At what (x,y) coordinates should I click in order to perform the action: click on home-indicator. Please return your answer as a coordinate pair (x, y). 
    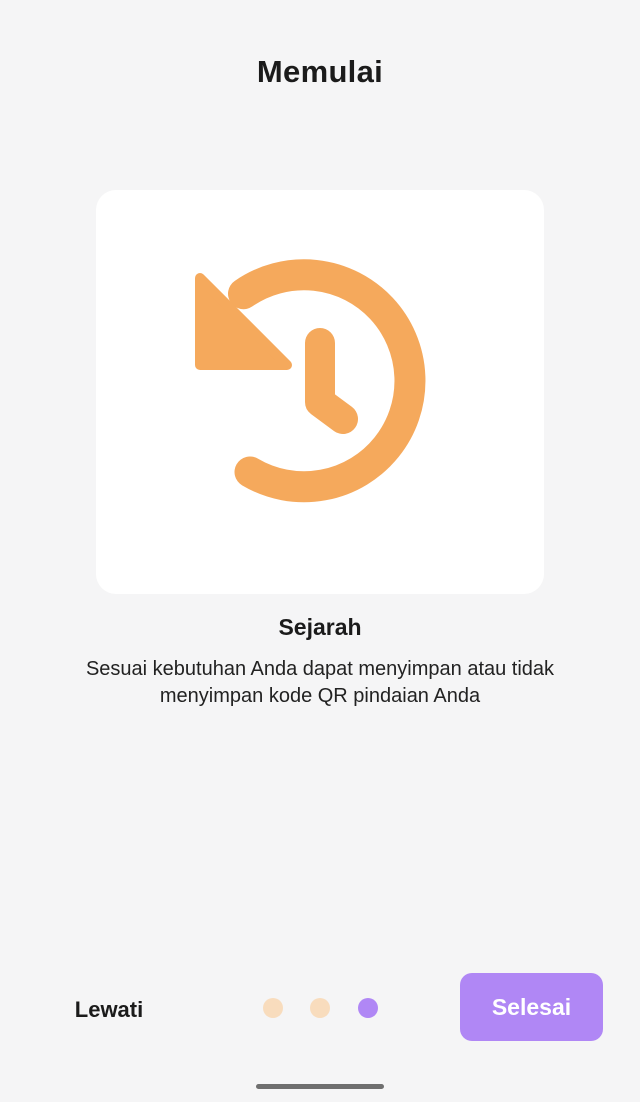
    Looking at the image, I should click on (320, 1086).